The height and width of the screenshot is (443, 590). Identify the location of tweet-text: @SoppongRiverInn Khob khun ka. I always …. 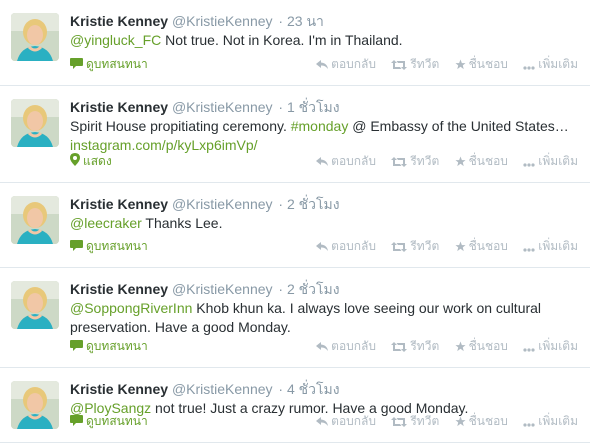
(324, 318).